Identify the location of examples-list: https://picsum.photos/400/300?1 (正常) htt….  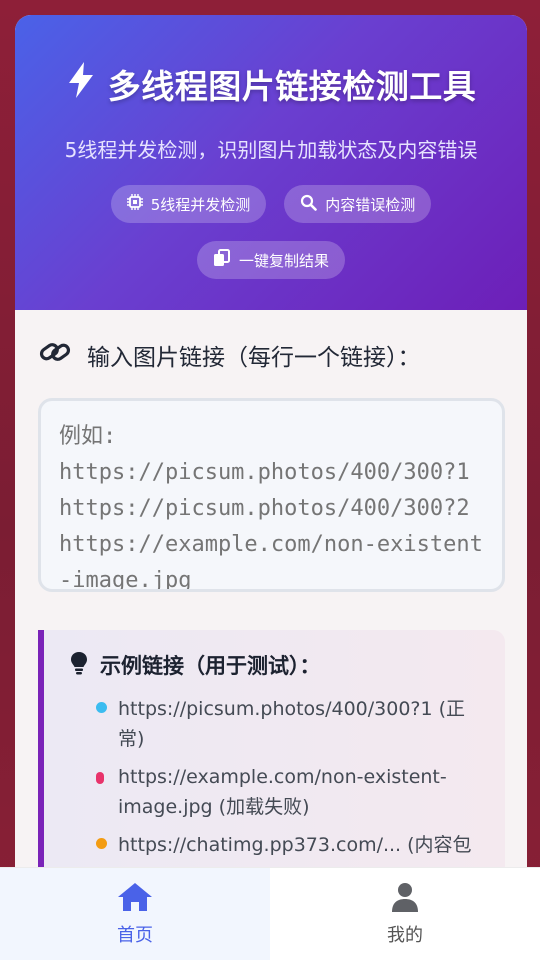
(287, 777).